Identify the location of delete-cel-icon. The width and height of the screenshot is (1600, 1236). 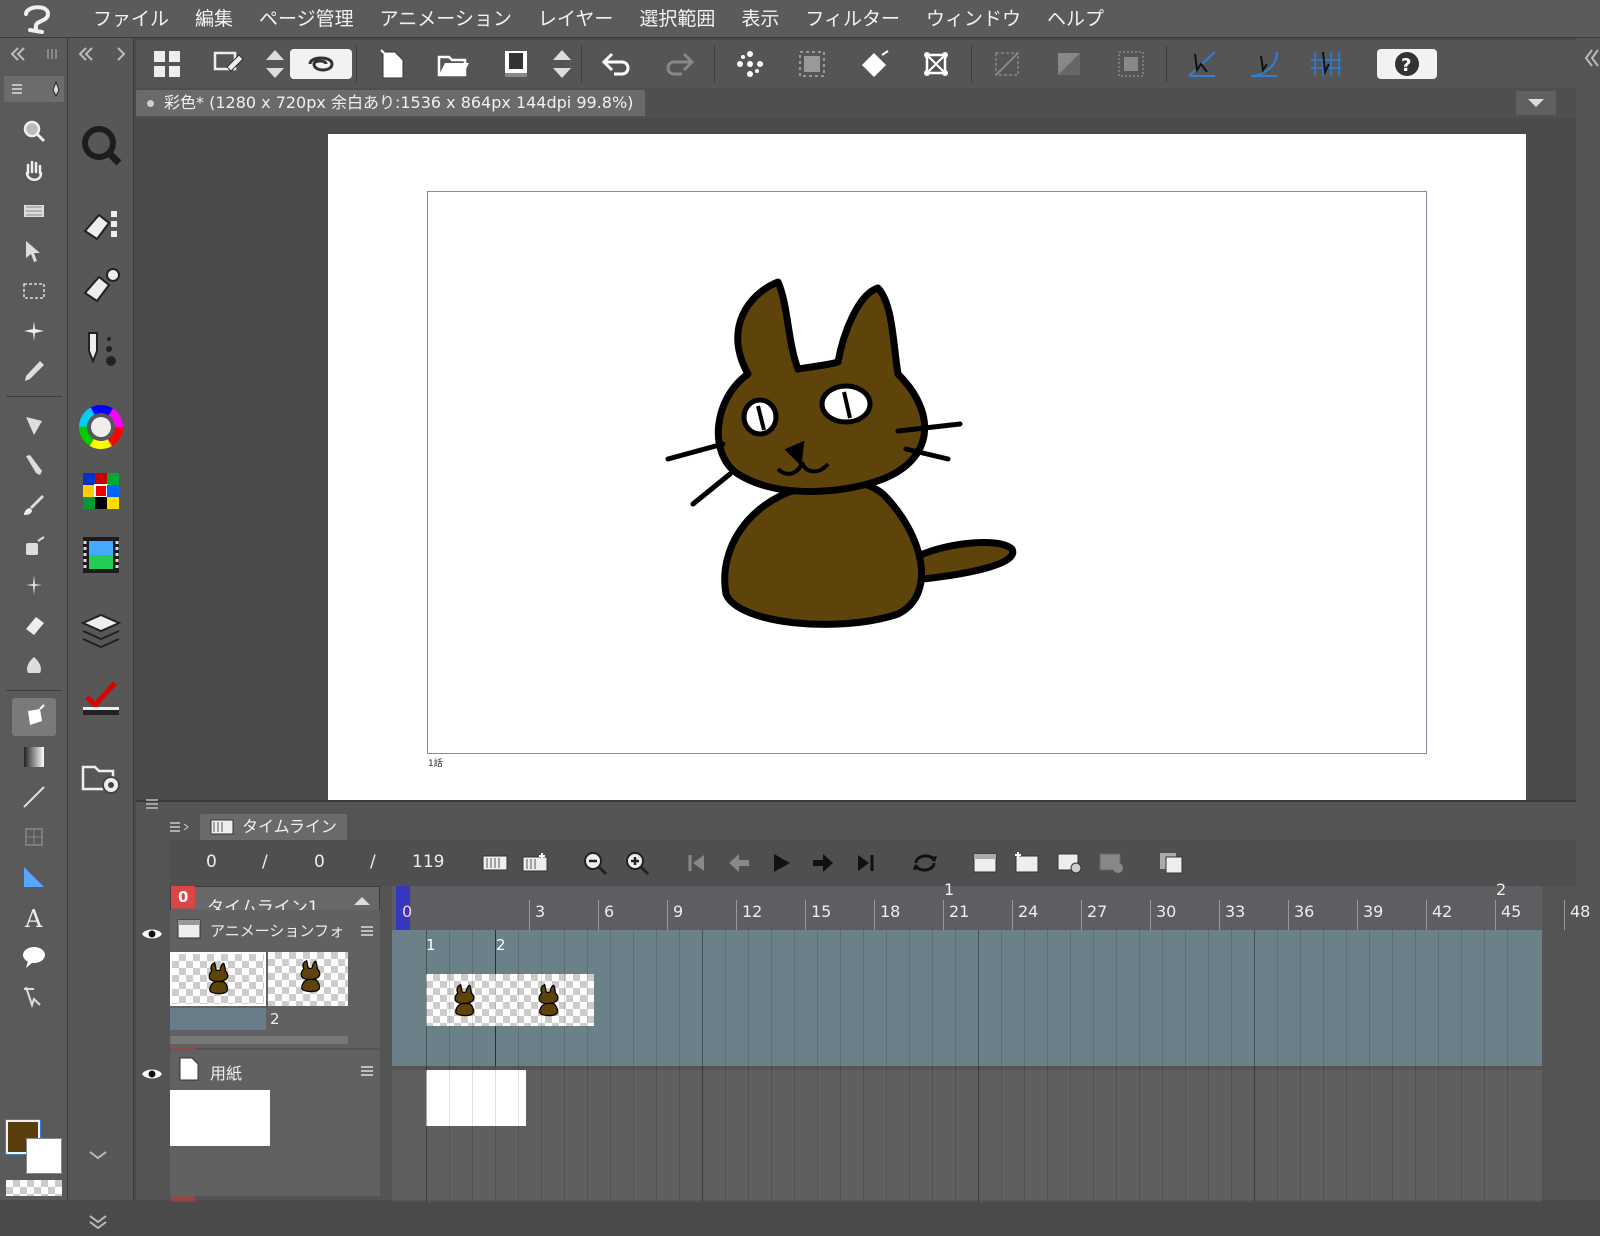
(1111, 863).